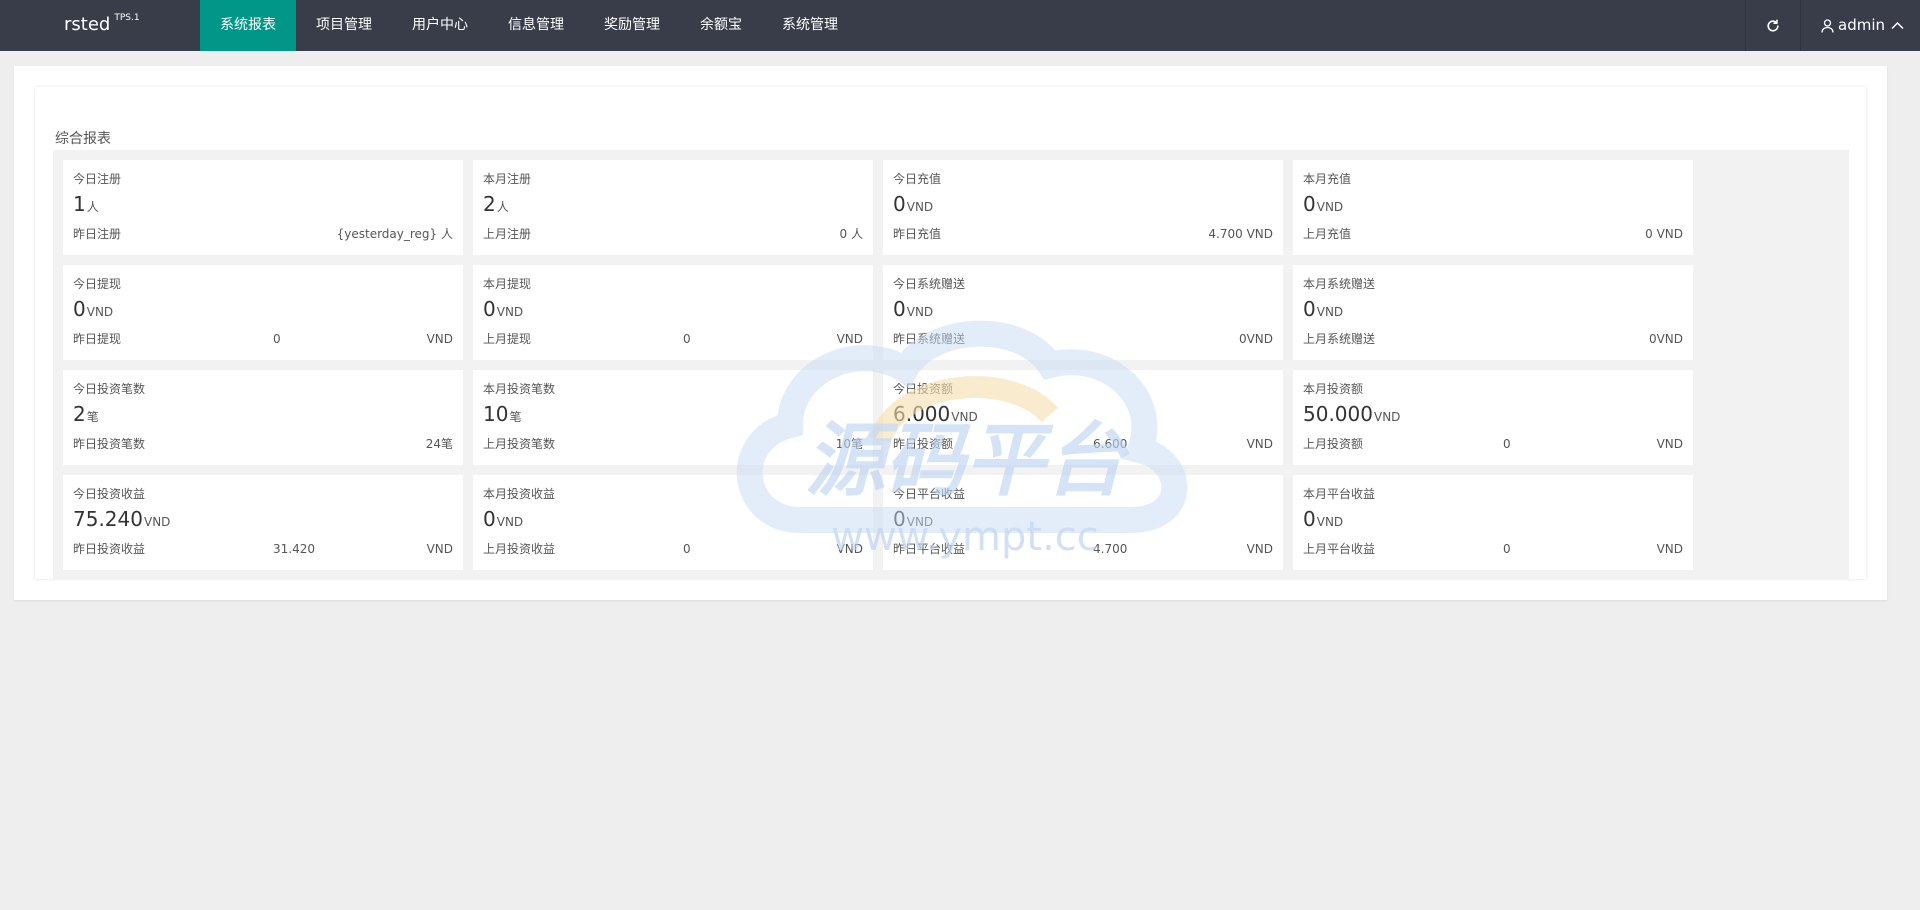 This screenshot has height=910, width=1920. Describe the element at coordinates (1339, 549) in the screenshot. I see `compare-label: 上月平台收益` at that location.